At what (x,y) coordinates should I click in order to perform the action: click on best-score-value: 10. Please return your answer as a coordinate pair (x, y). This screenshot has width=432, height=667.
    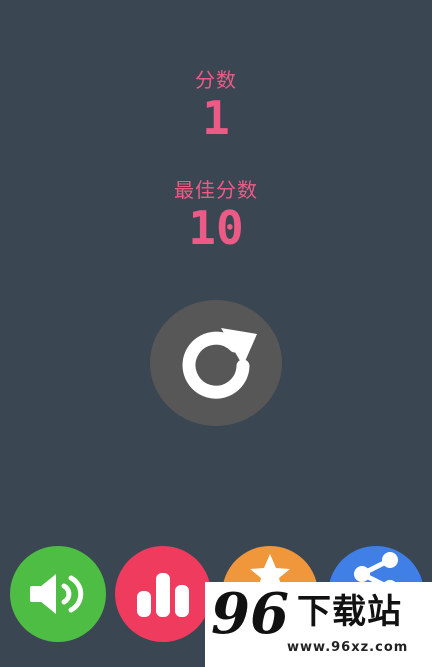
    Looking at the image, I should click on (216, 228).